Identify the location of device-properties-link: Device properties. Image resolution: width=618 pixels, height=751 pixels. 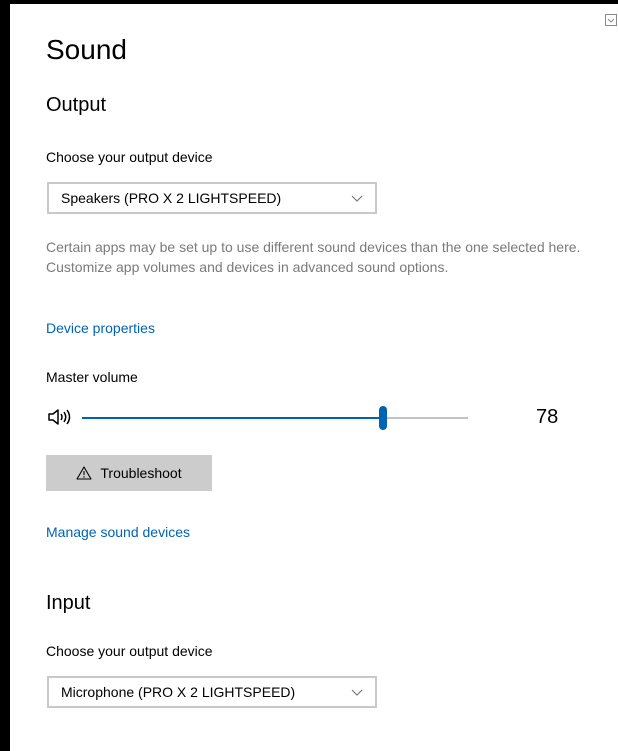
(100, 328).